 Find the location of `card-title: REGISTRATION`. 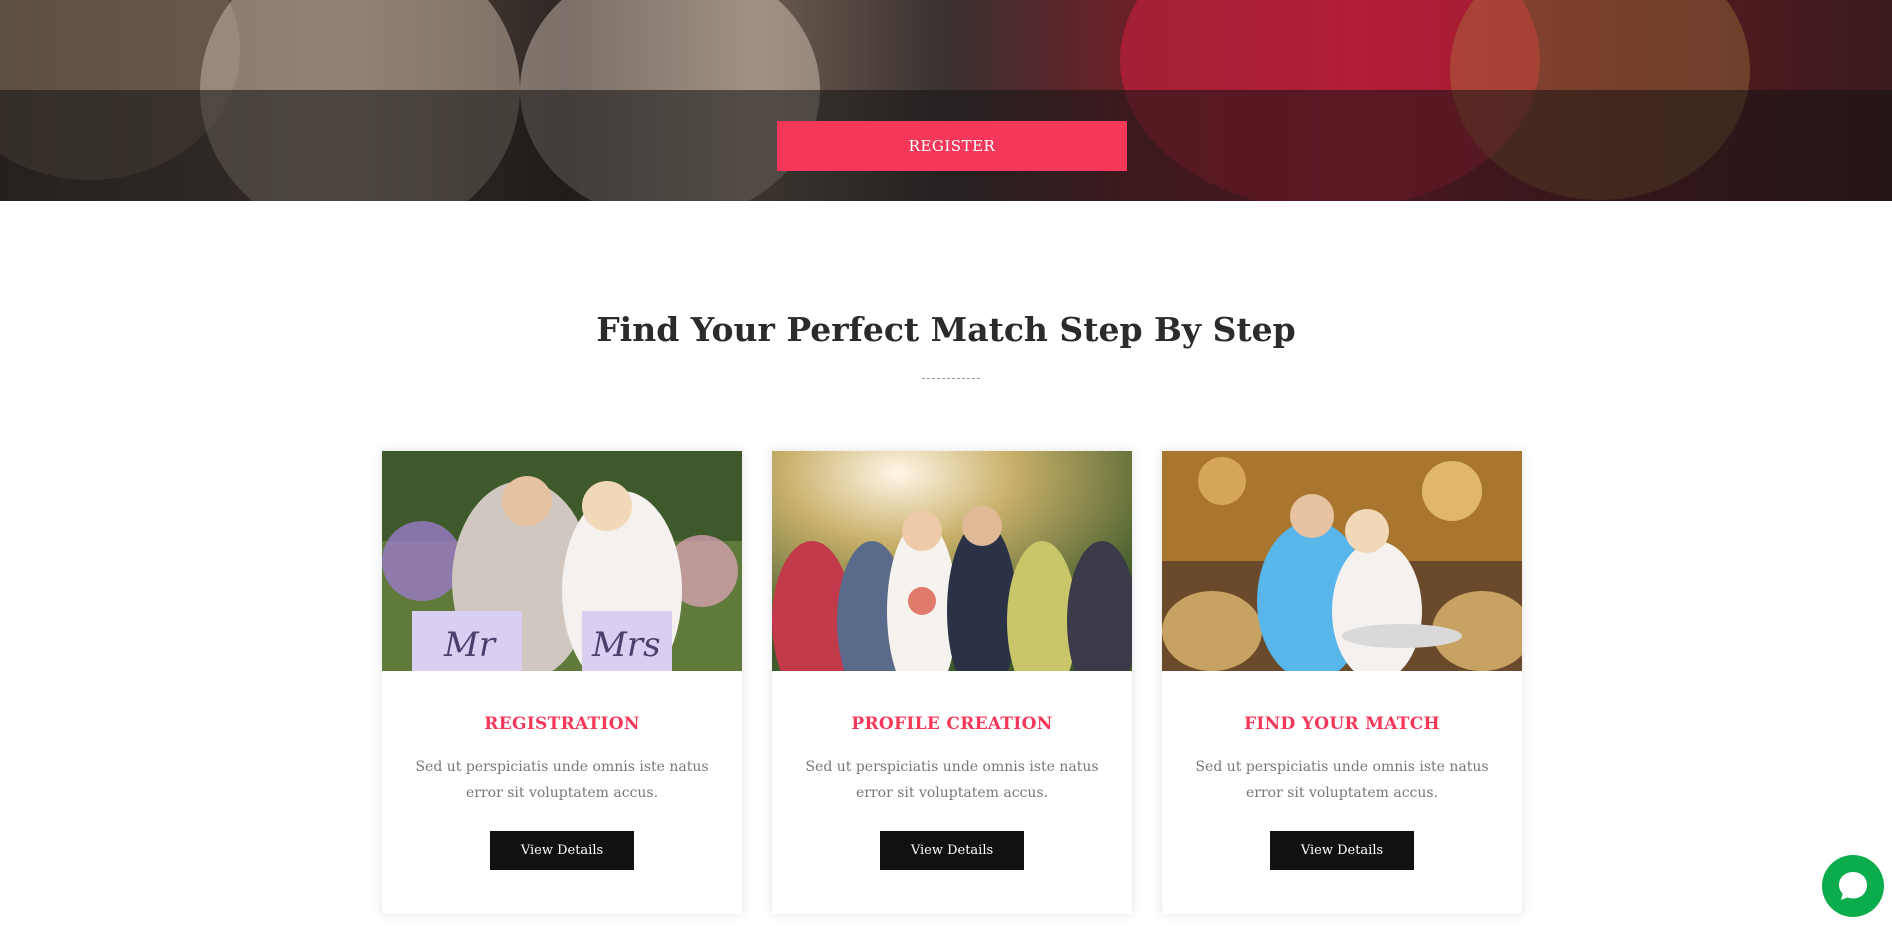

card-title: REGISTRATION is located at coordinates (562, 724).